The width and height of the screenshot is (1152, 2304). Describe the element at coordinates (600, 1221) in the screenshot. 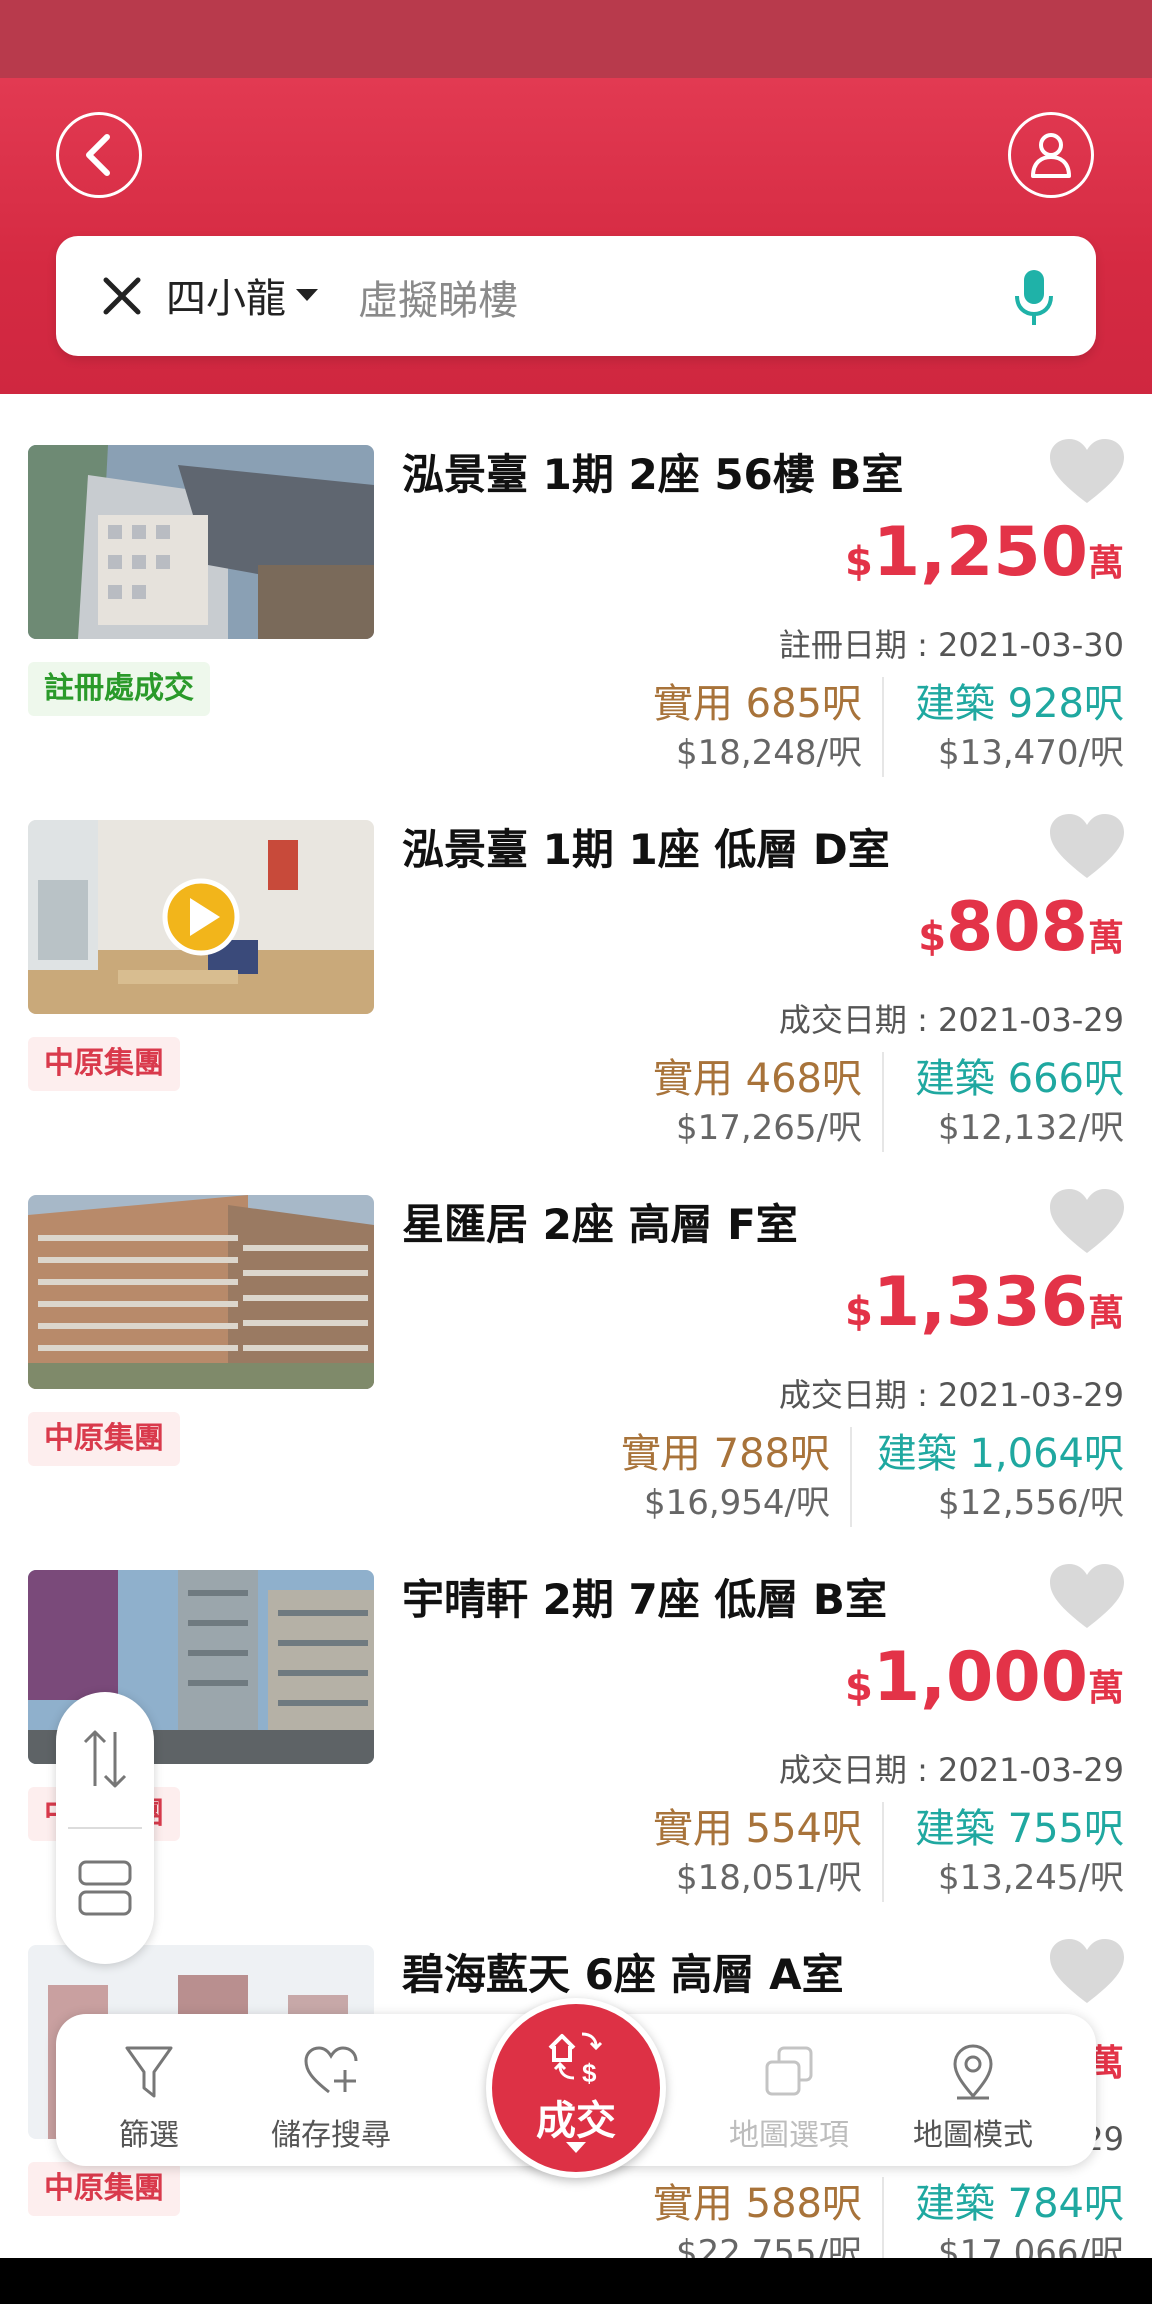

I see `listing-title: 星匯居 2座 高層 F室` at that location.